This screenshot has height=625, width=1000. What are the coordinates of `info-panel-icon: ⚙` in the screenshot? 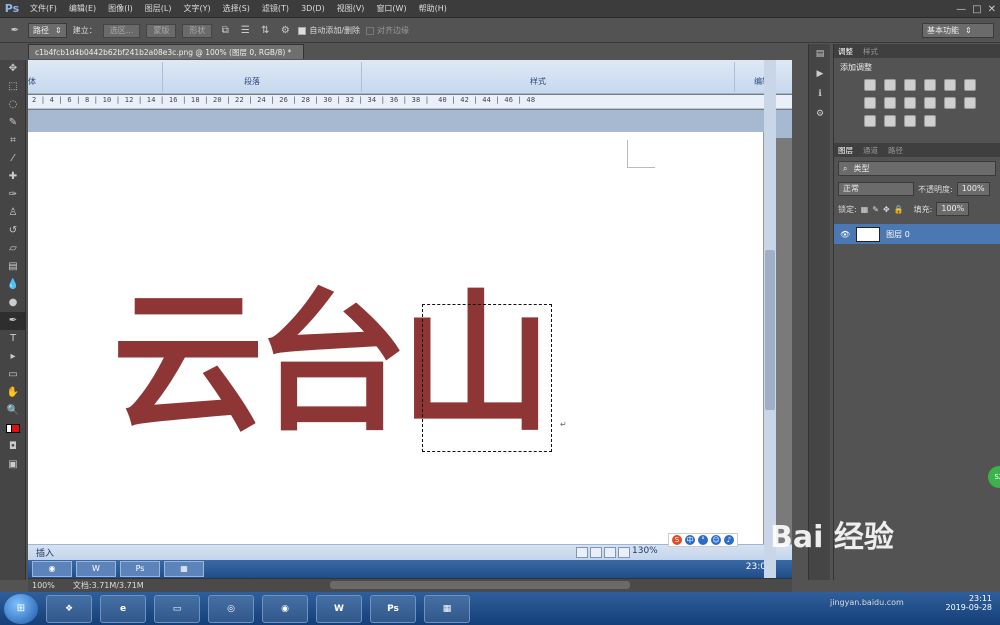 It's located at (820, 114).